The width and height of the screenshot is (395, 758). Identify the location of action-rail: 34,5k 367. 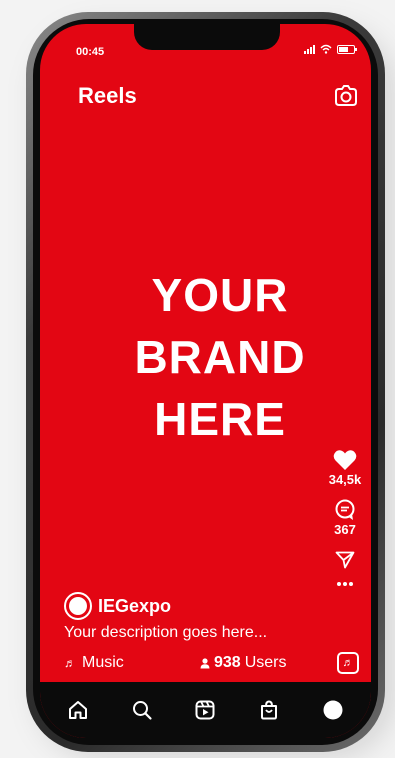
(345, 518).